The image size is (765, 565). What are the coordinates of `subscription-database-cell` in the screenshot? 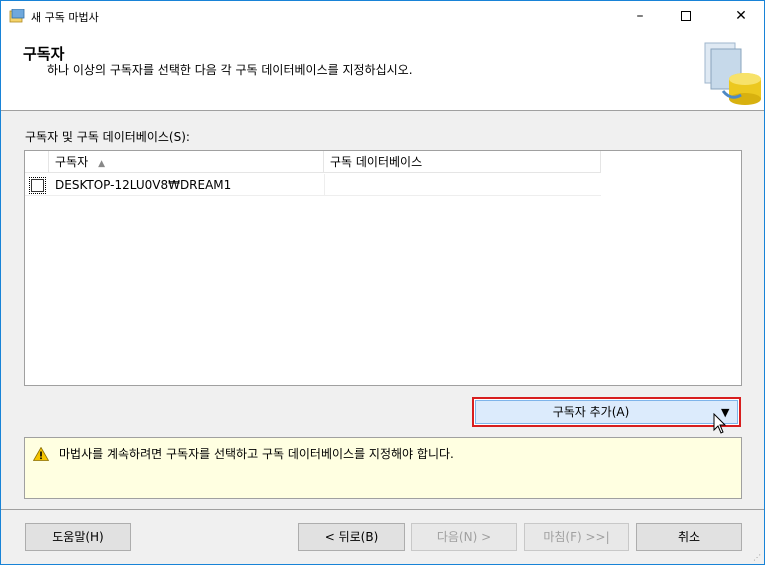 It's located at (462, 185).